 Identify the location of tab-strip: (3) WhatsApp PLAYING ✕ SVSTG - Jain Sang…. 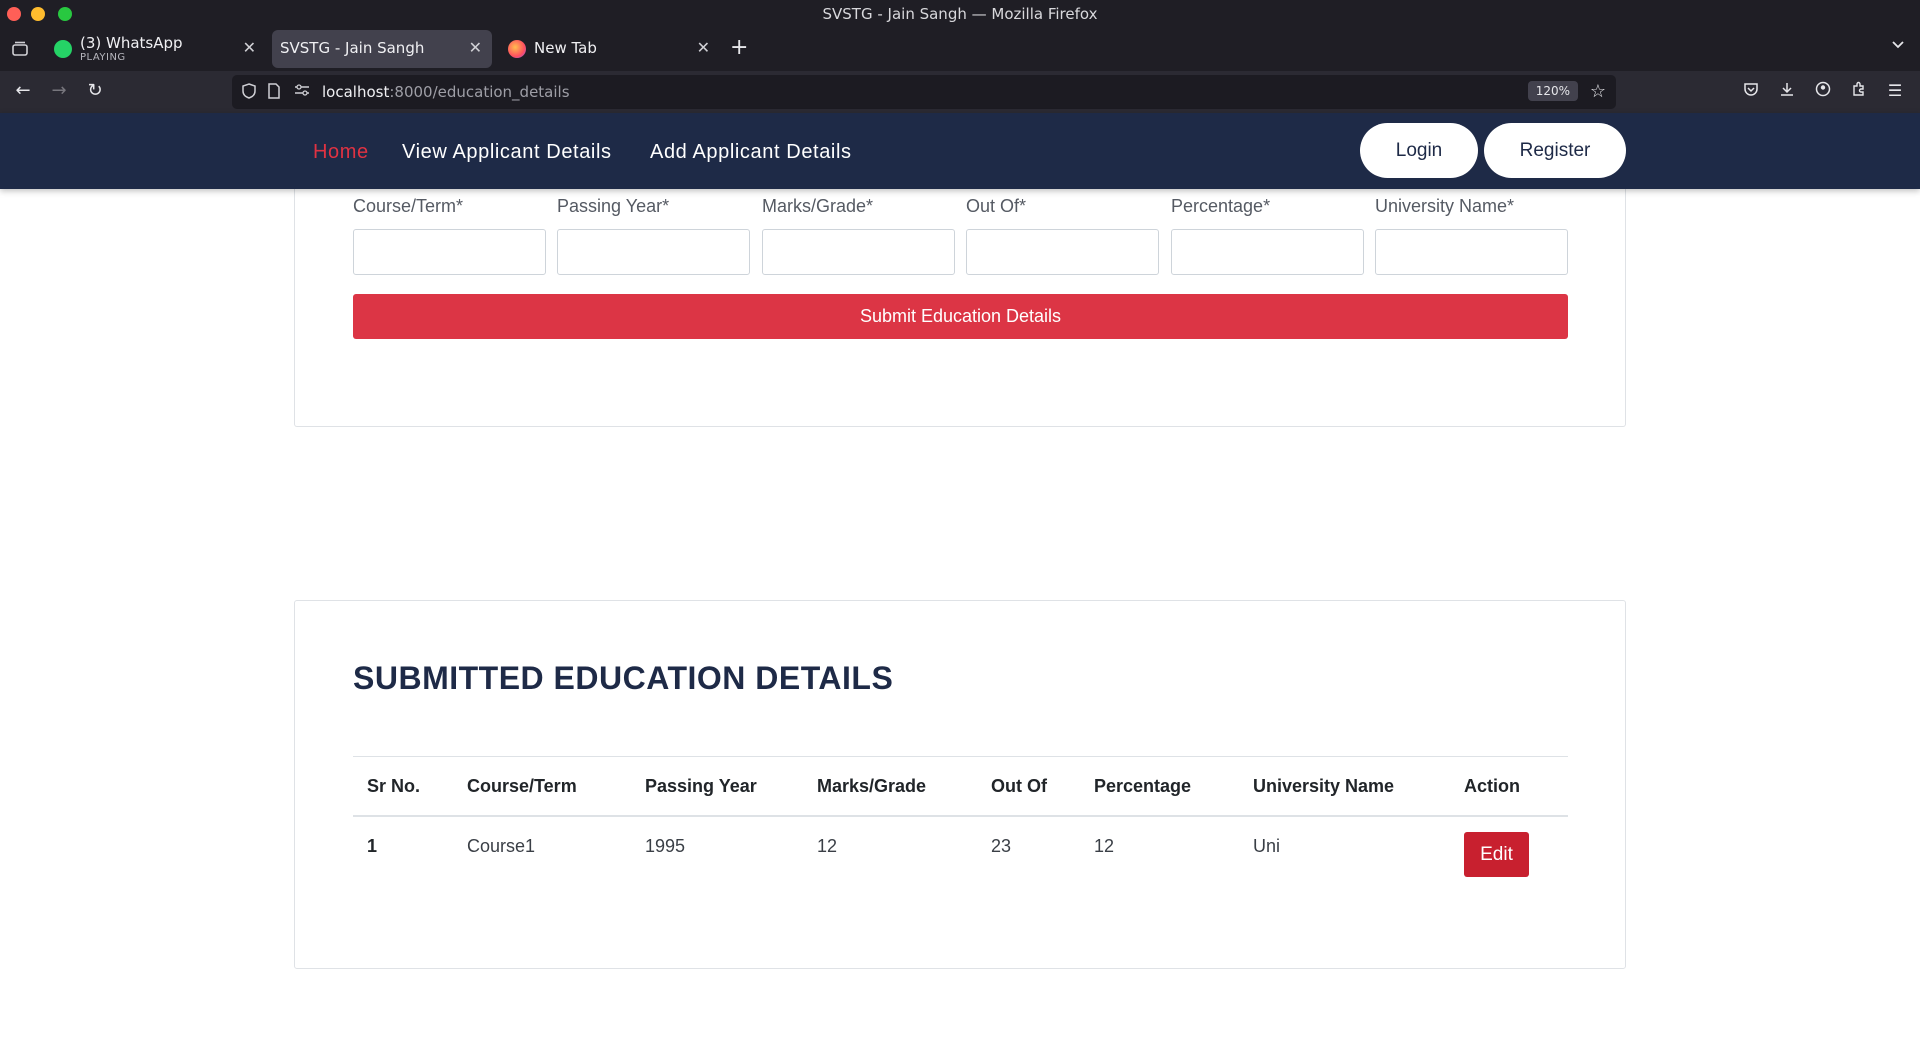
(960, 50).